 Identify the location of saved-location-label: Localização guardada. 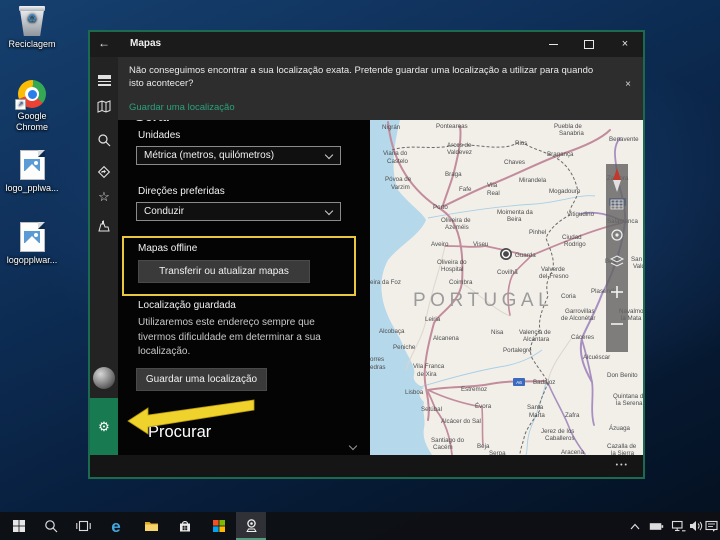
(187, 305).